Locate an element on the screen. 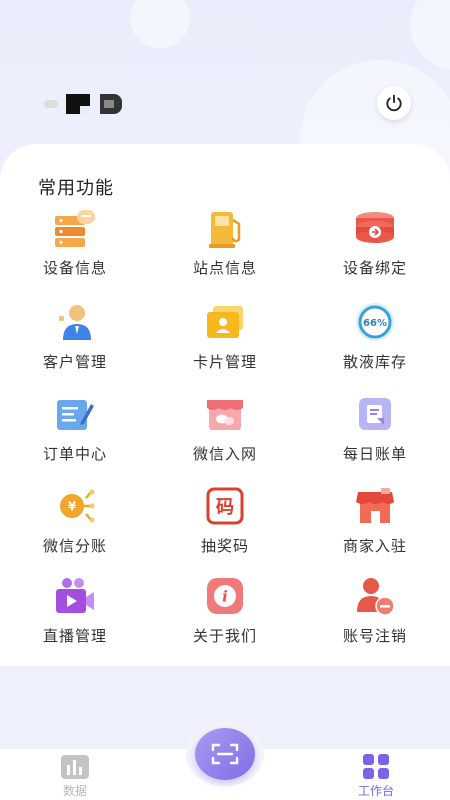 The width and height of the screenshot is (450, 800). function-label: 微信分账 is located at coordinates (74, 546).